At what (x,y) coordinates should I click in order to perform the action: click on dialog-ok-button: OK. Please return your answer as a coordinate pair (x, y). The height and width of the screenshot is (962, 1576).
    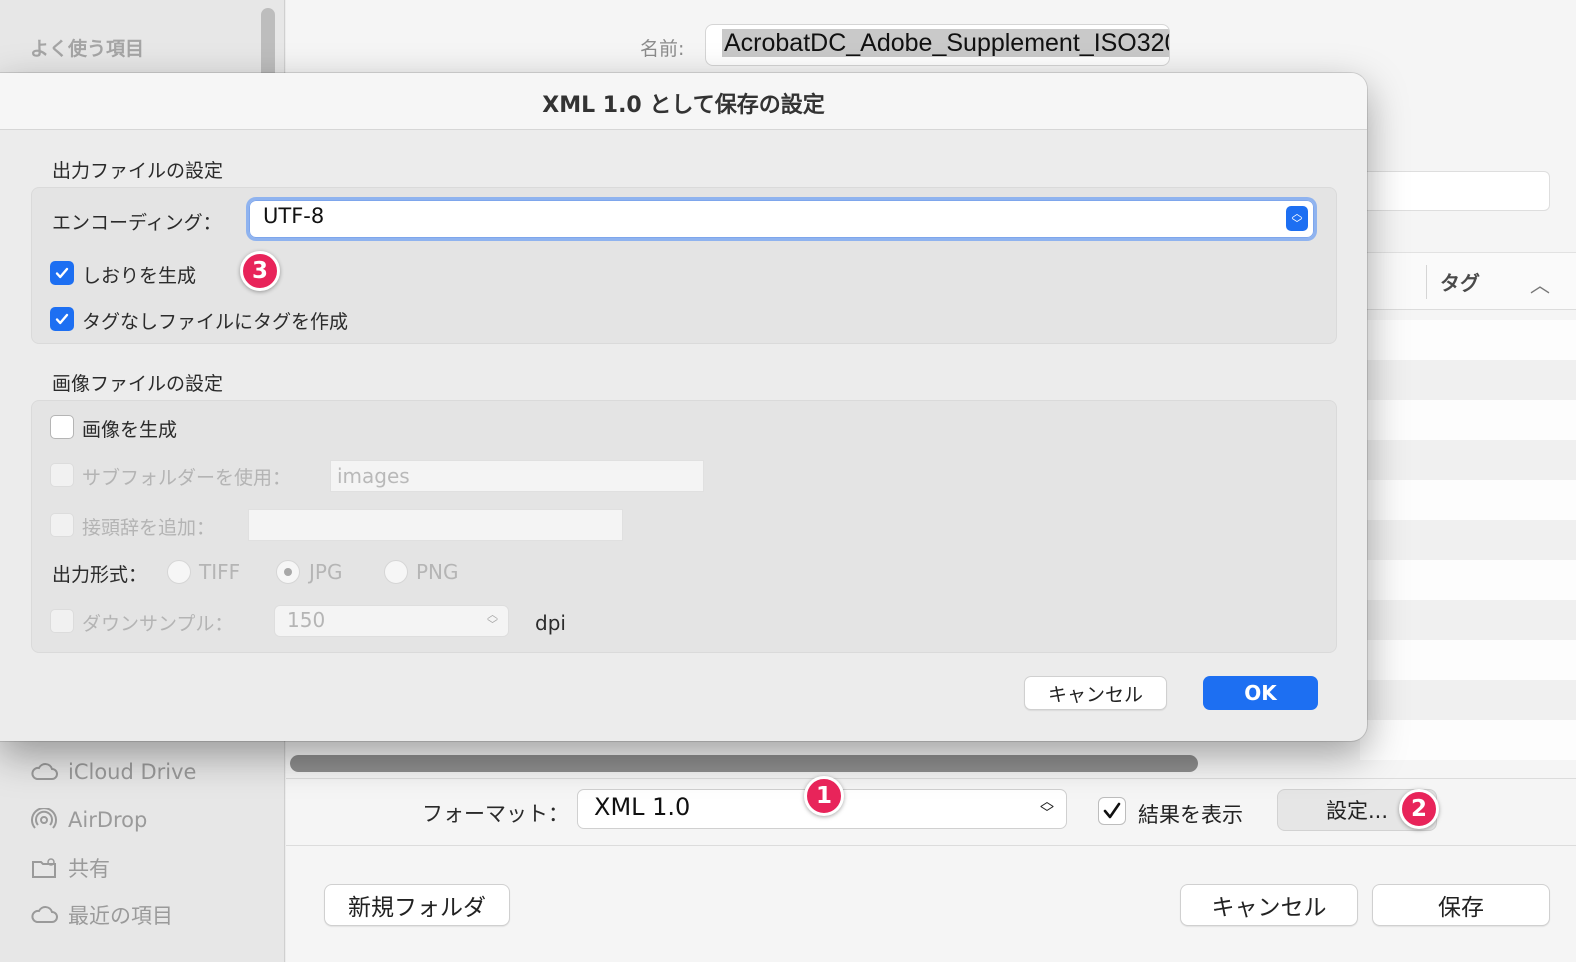
    Looking at the image, I should click on (1260, 693).